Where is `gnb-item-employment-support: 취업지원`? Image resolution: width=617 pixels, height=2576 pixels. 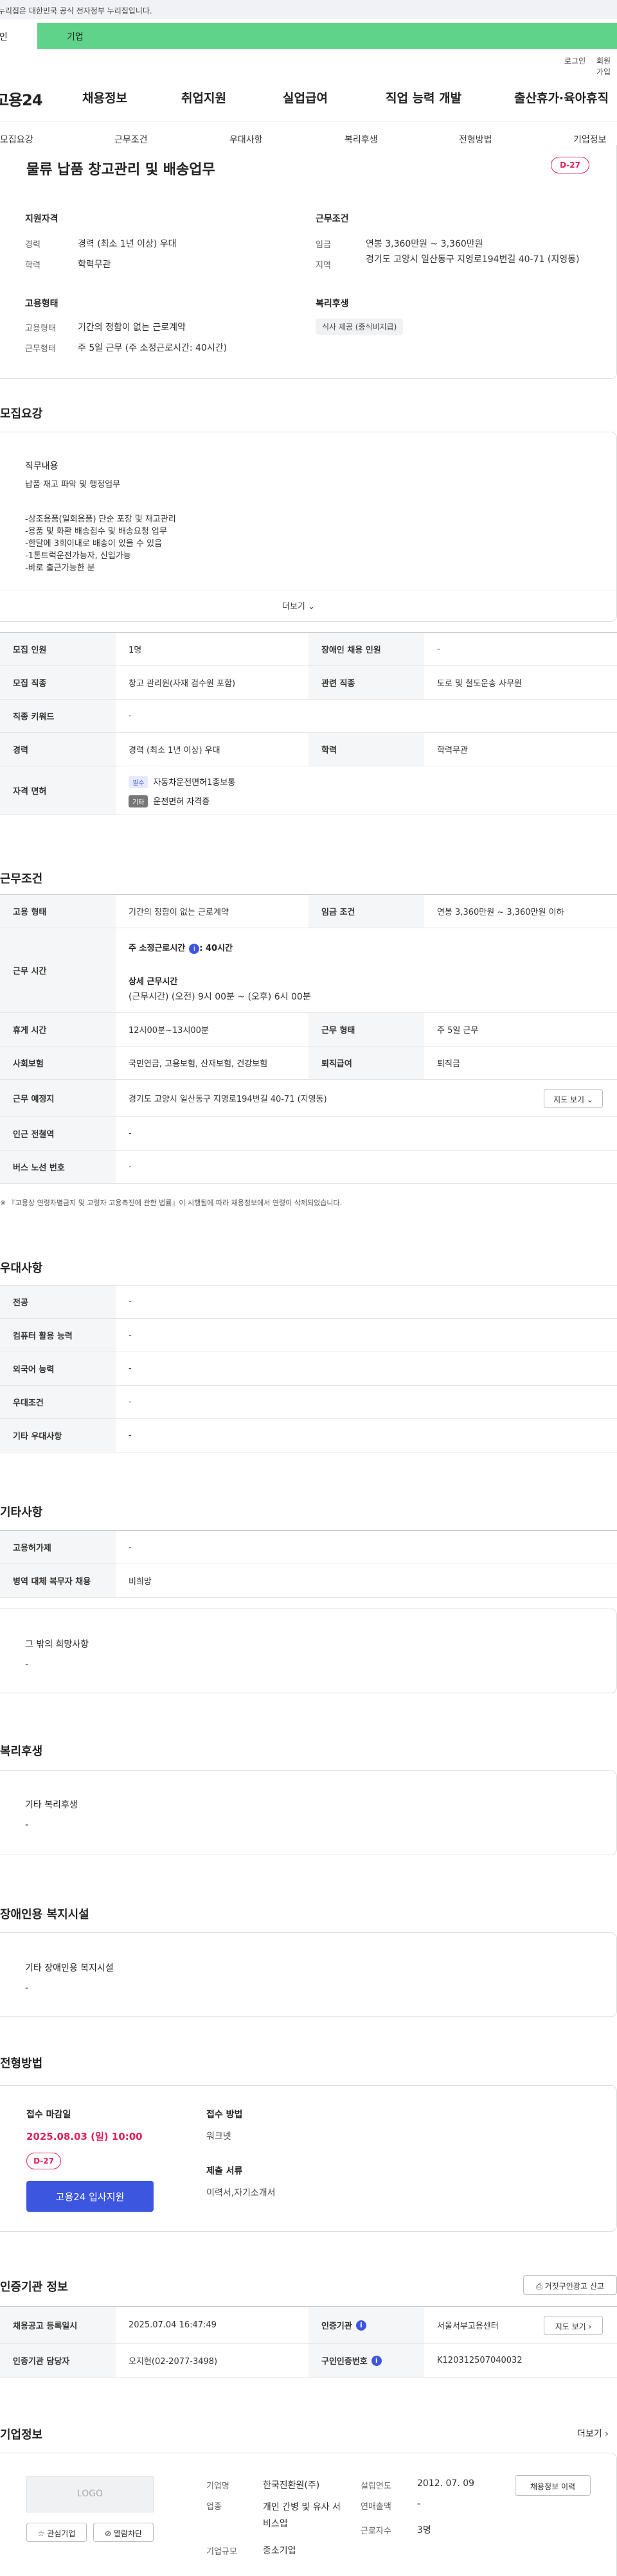
gnb-item-employment-support: 취업지원 is located at coordinates (204, 97).